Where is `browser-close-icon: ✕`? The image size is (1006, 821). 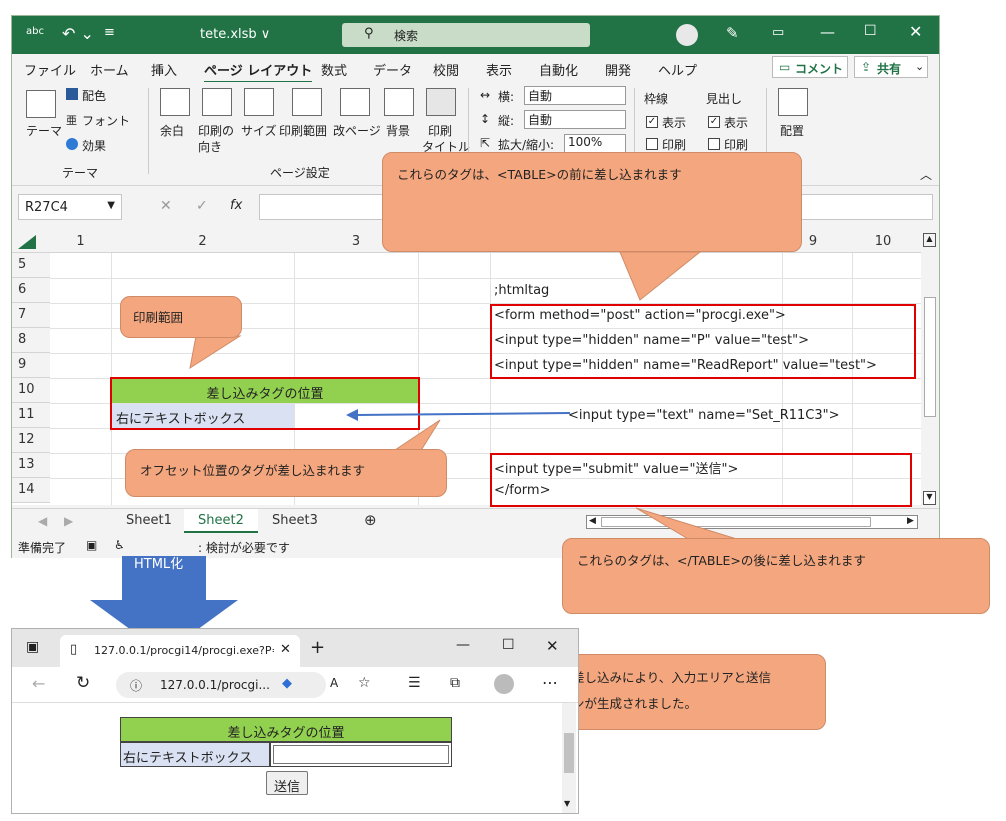 browser-close-icon: ✕ is located at coordinates (552, 646).